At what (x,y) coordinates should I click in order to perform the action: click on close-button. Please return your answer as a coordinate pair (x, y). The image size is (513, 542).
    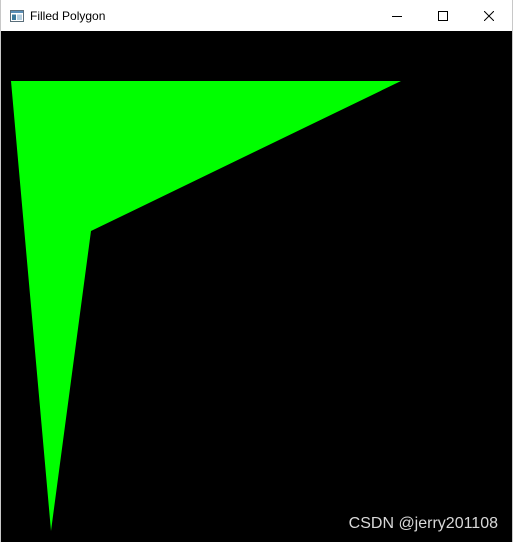
    Looking at the image, I should click on (489, 15).